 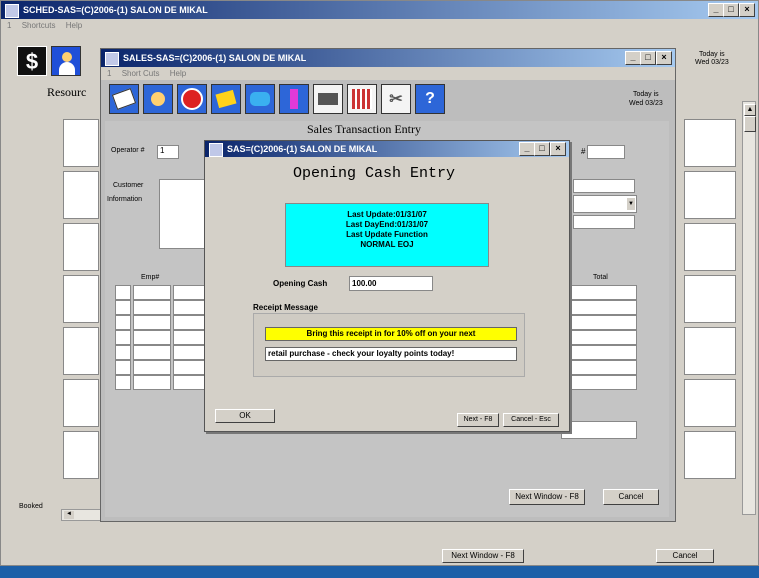 What do you see at coordinates (178, 73) in the screenshot?
I see `sales-menu-help: Help` at bounding box center [178, 73].